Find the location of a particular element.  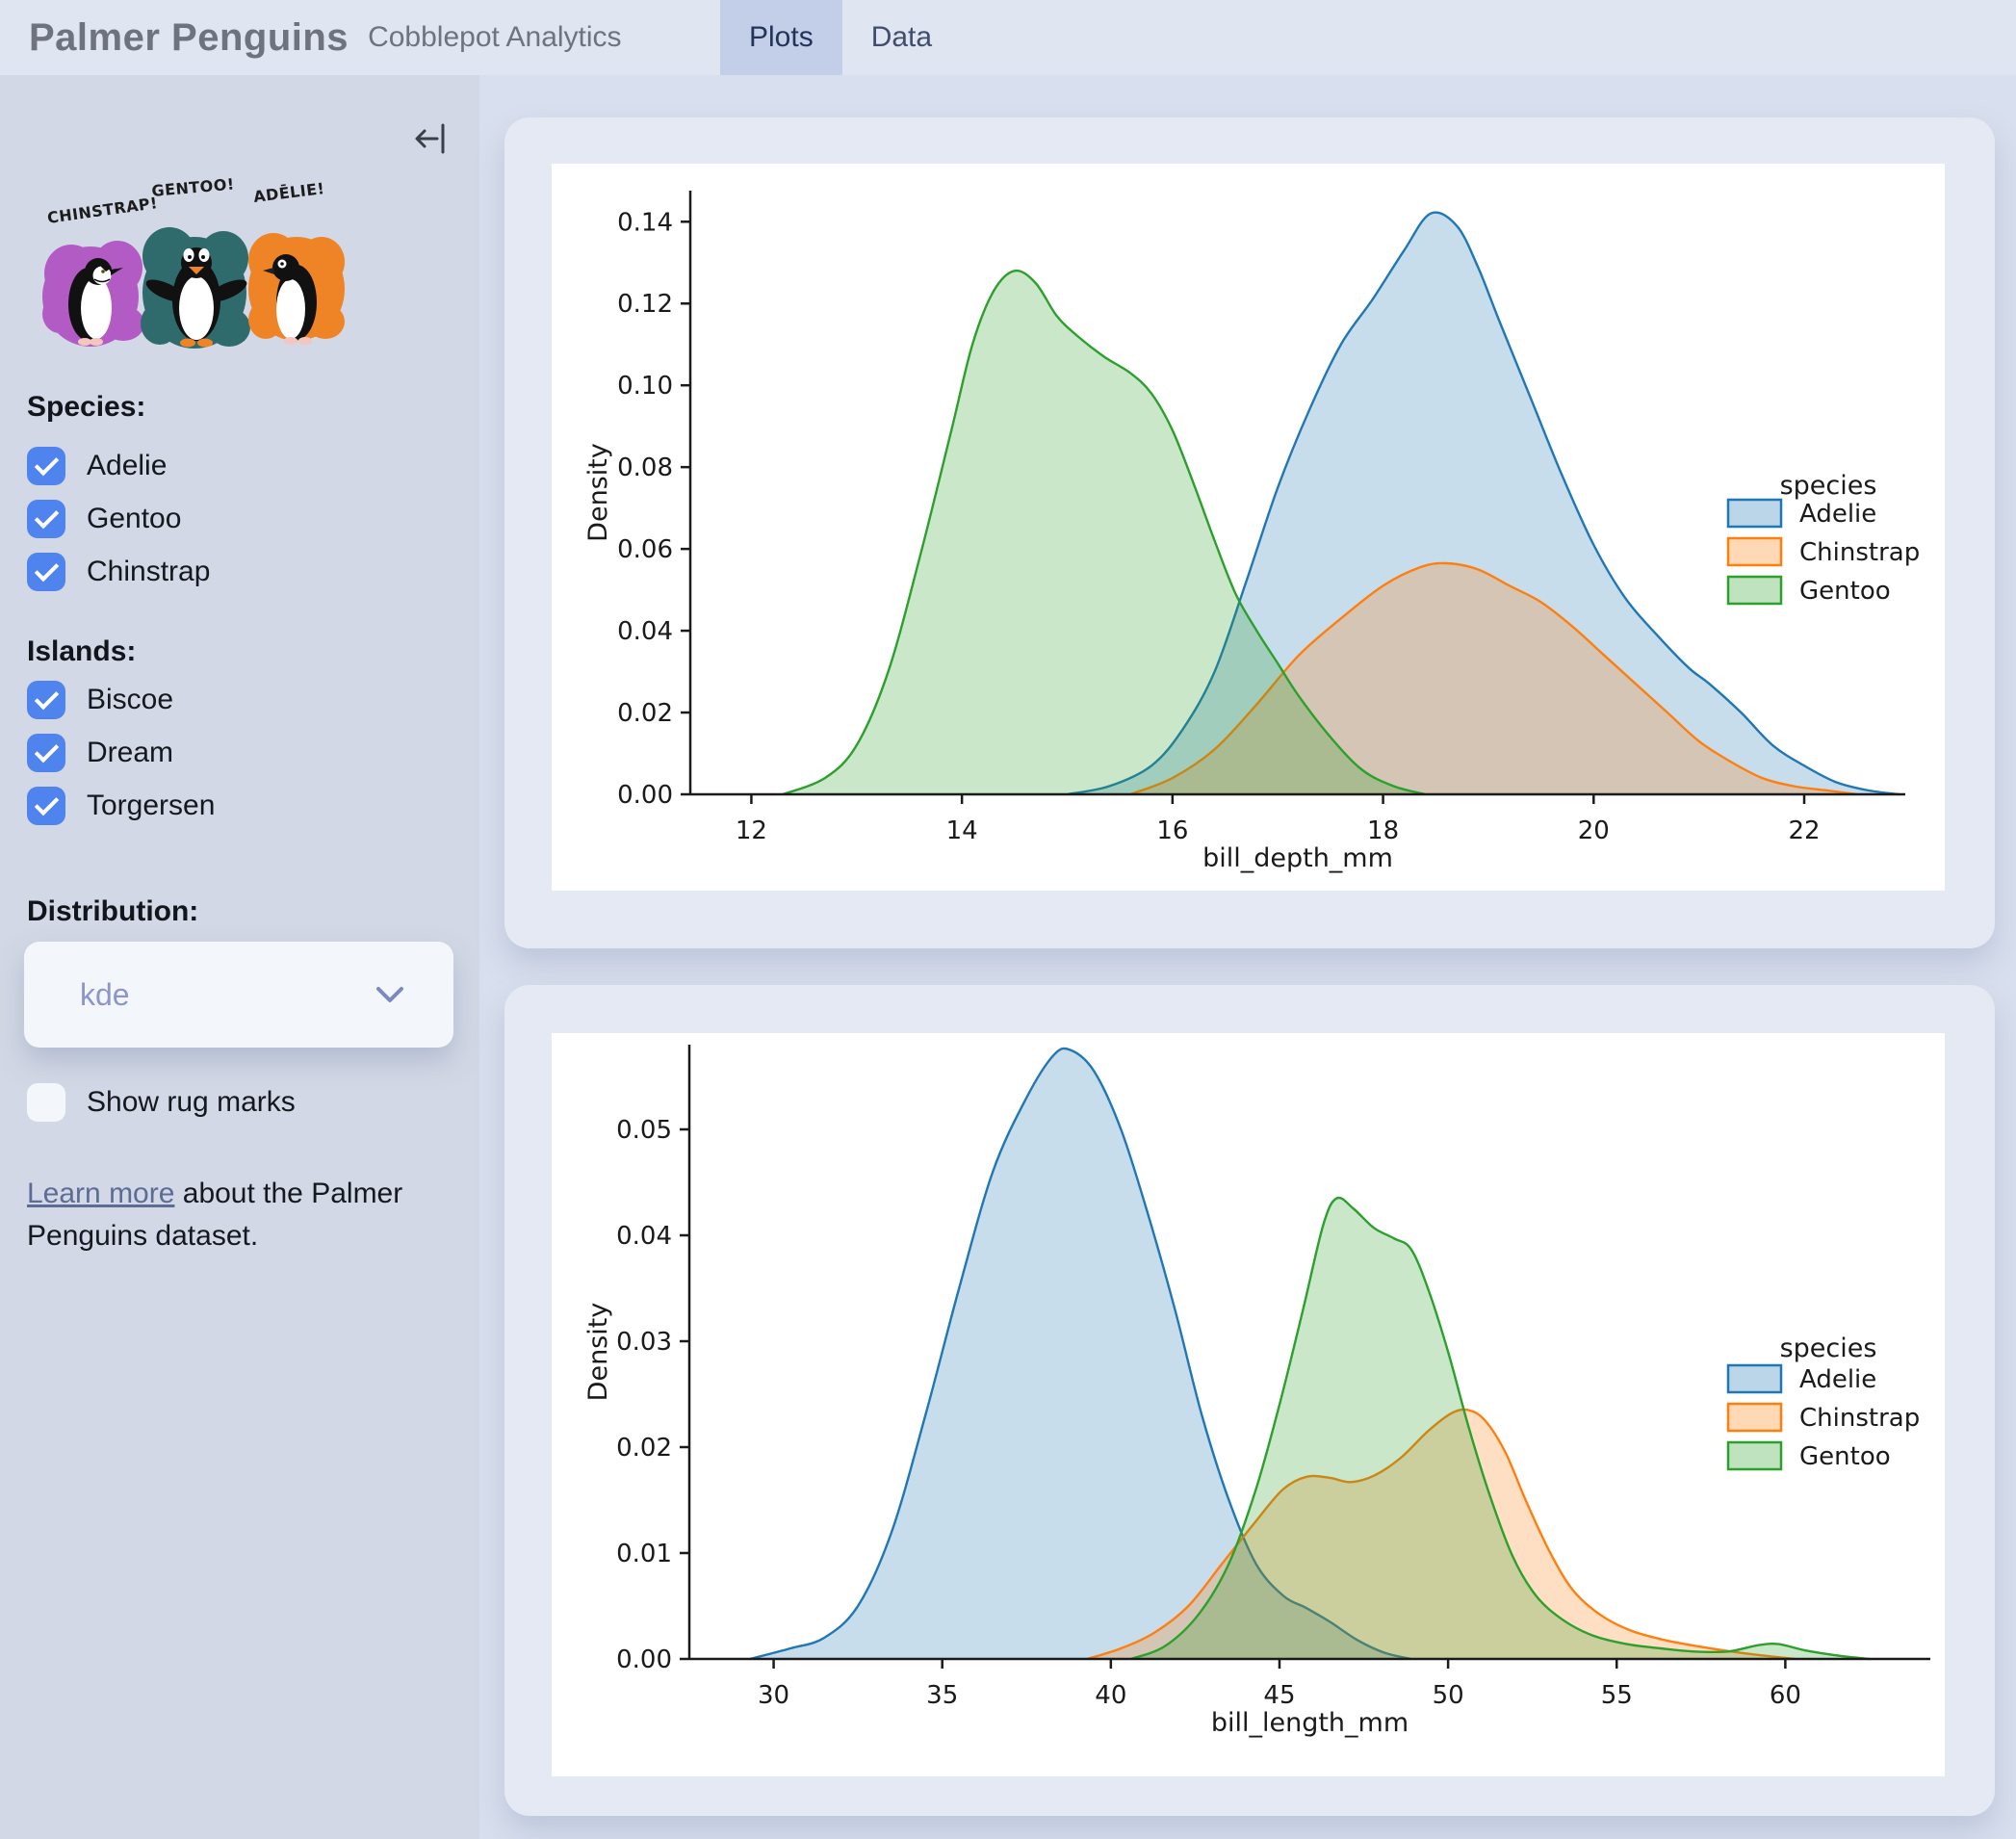

checkbox-adelie is located at coordinates (46, 466).